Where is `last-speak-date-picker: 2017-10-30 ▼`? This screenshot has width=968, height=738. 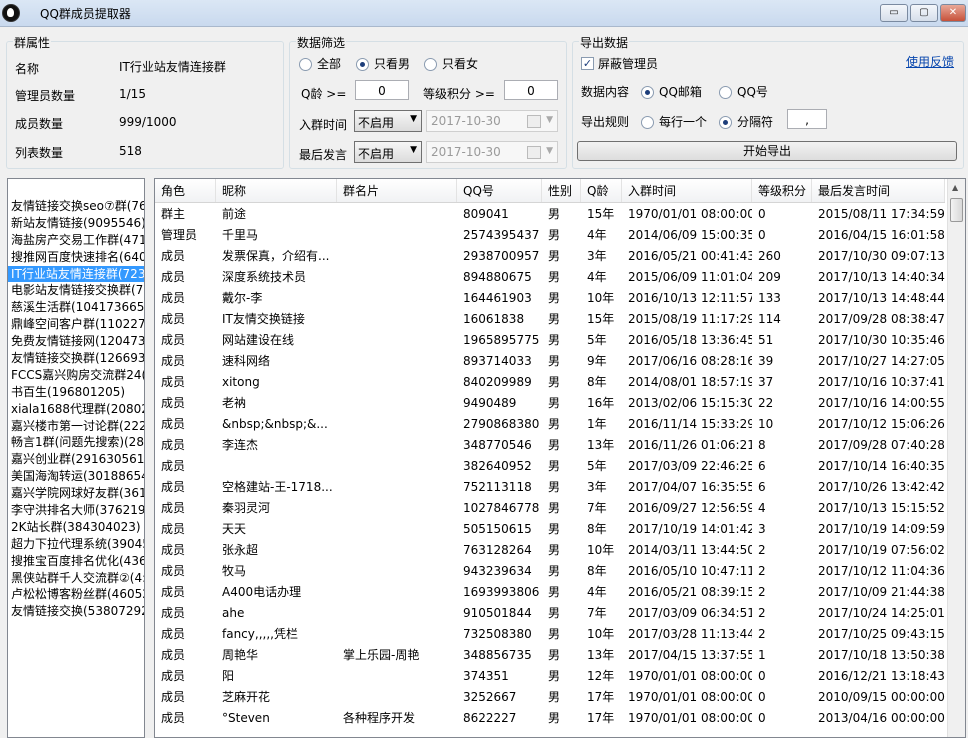 last-speak-date-picker: 2017-10-30 ▼ is located at coordinates (492, 152).